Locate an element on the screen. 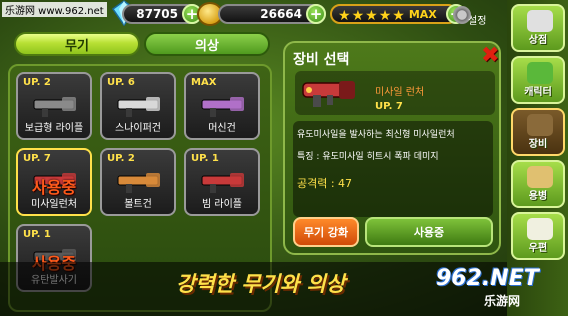  rank-max-label: MAX is located at coordinates (422, 14).